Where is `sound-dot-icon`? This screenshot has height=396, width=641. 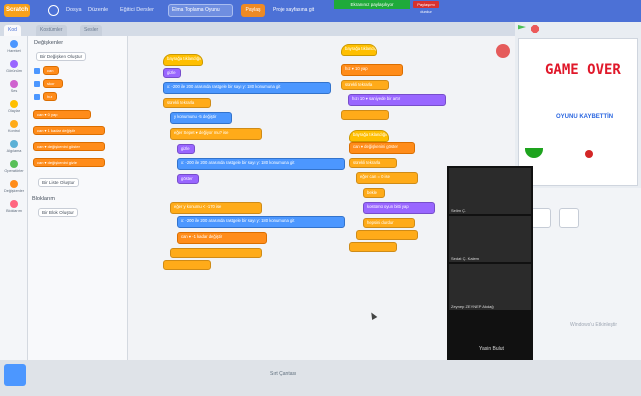 sound-dot-icon is located at coordinates (14, 84).